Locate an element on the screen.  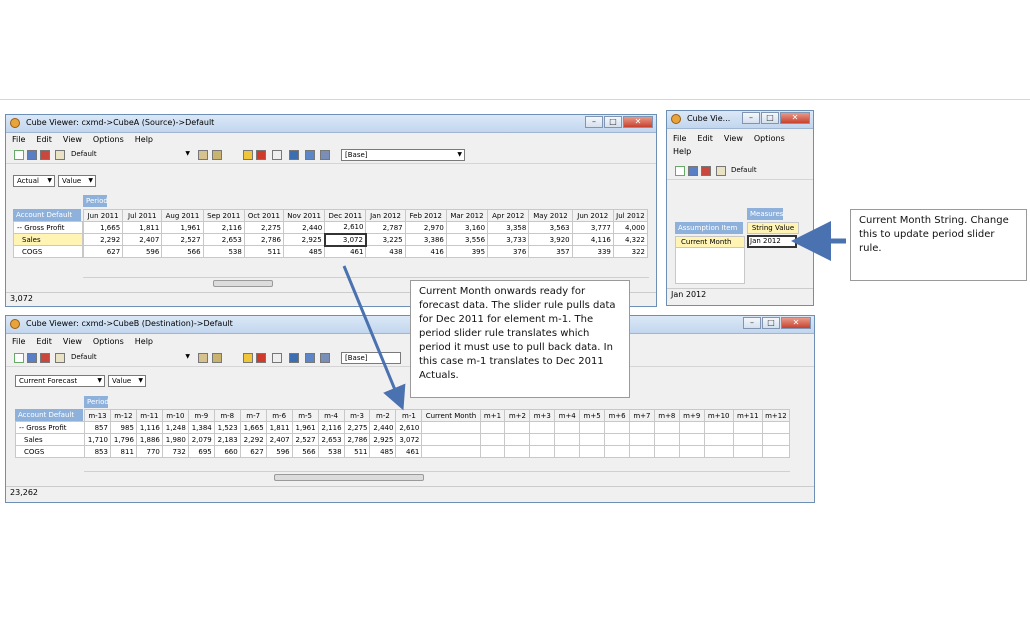
data-cell: 1,980 is located at coordinates (175, 439).